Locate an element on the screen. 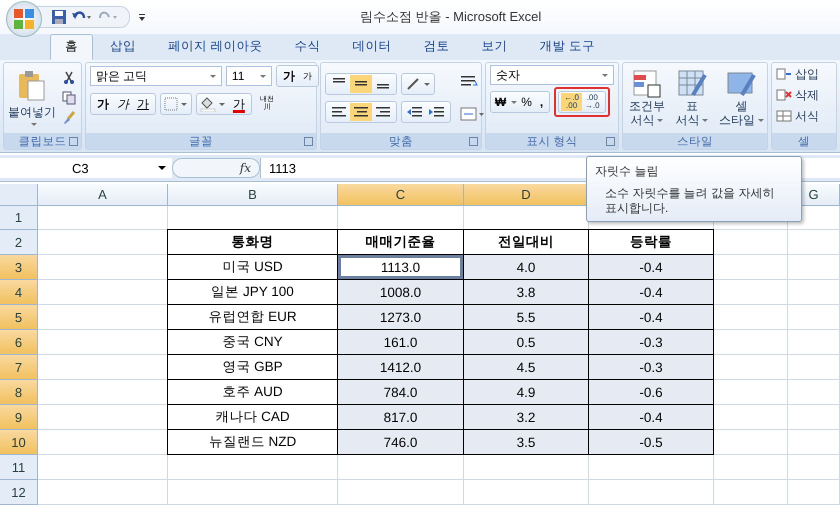 The image size is (840, 510). table-cell: 1113.0 is located at coordinates (400, 267).